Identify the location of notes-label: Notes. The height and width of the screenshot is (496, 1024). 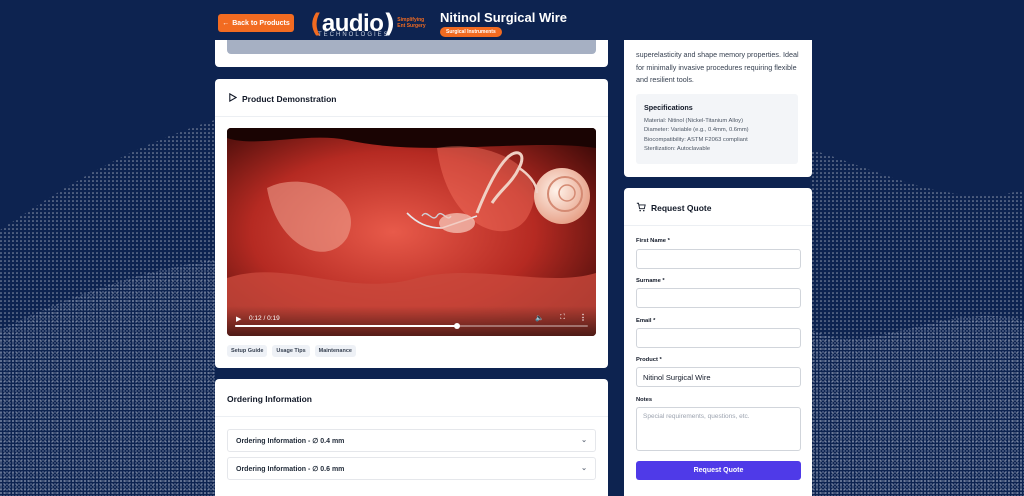
(644, 400).